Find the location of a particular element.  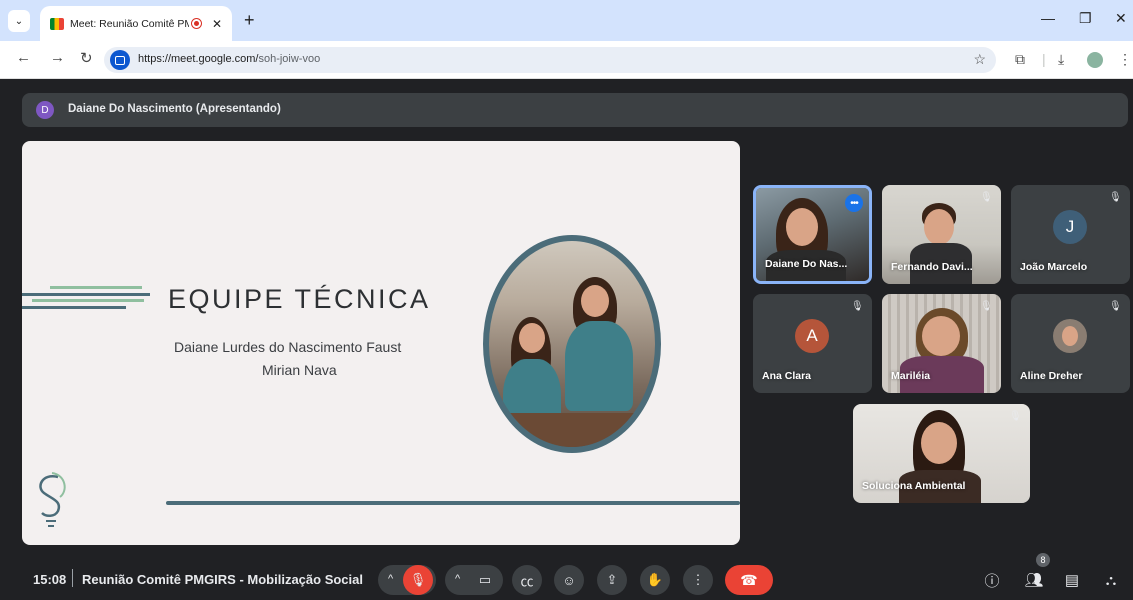

captions-button: ㏄ is located at coordinates (527, 580).